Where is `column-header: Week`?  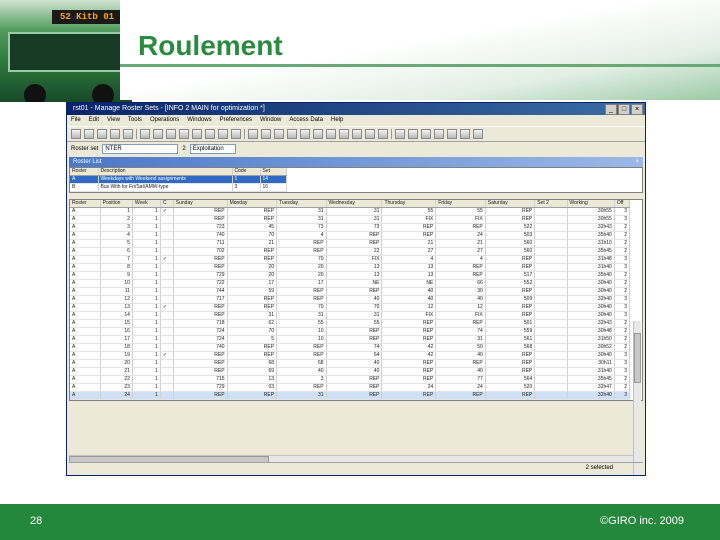
column-header: Week is located at coordinates (146, 204).